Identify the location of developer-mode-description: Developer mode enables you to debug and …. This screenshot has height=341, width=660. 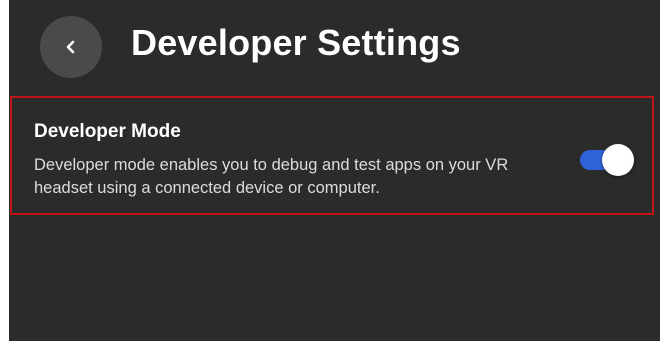
(271, 176).